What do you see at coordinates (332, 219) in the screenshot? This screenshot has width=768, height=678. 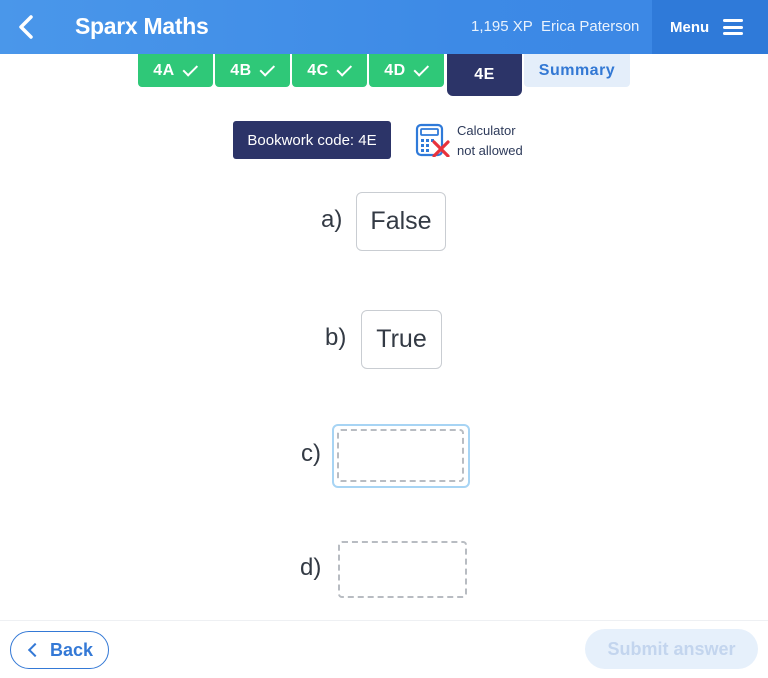 I see `question-label-a: a)` at bounding box center [332, 219].